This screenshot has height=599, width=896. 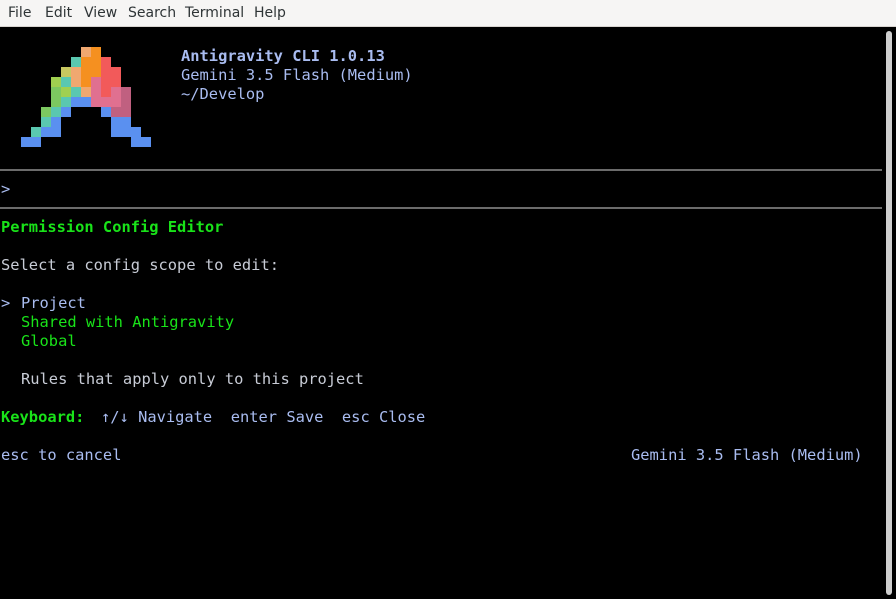 I want to click on menu-search: Search, so click(x=152, y=13).